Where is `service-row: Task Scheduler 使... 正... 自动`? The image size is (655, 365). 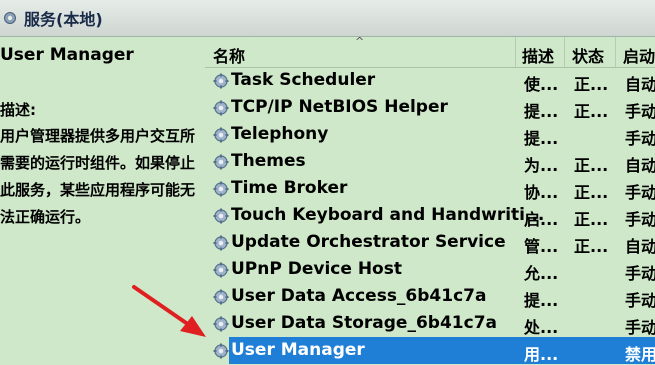 service-row: Task Scheduler 使... 正... 自动 is located at coordinates (430, 80).